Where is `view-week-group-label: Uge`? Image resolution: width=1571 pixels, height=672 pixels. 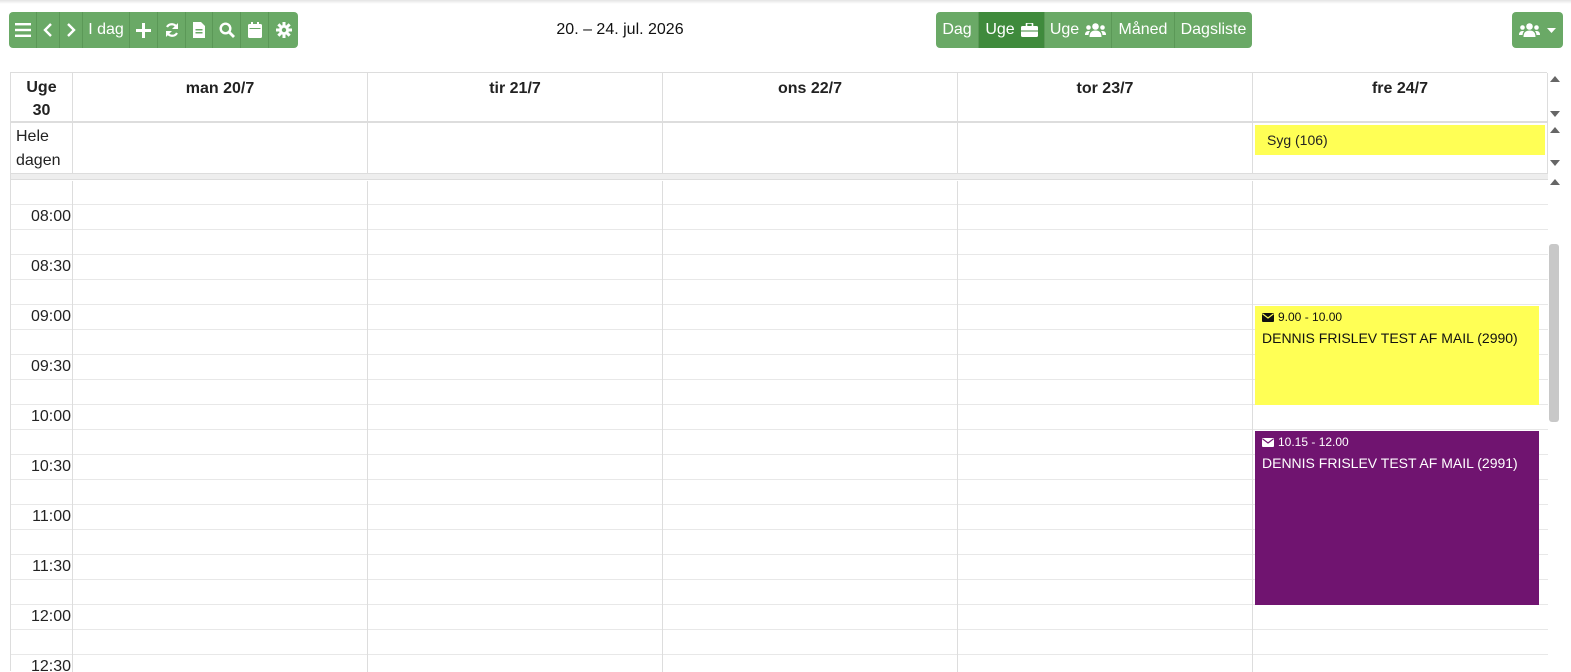
view-week-group-label: Uge is located at coordinates (1064, 29).